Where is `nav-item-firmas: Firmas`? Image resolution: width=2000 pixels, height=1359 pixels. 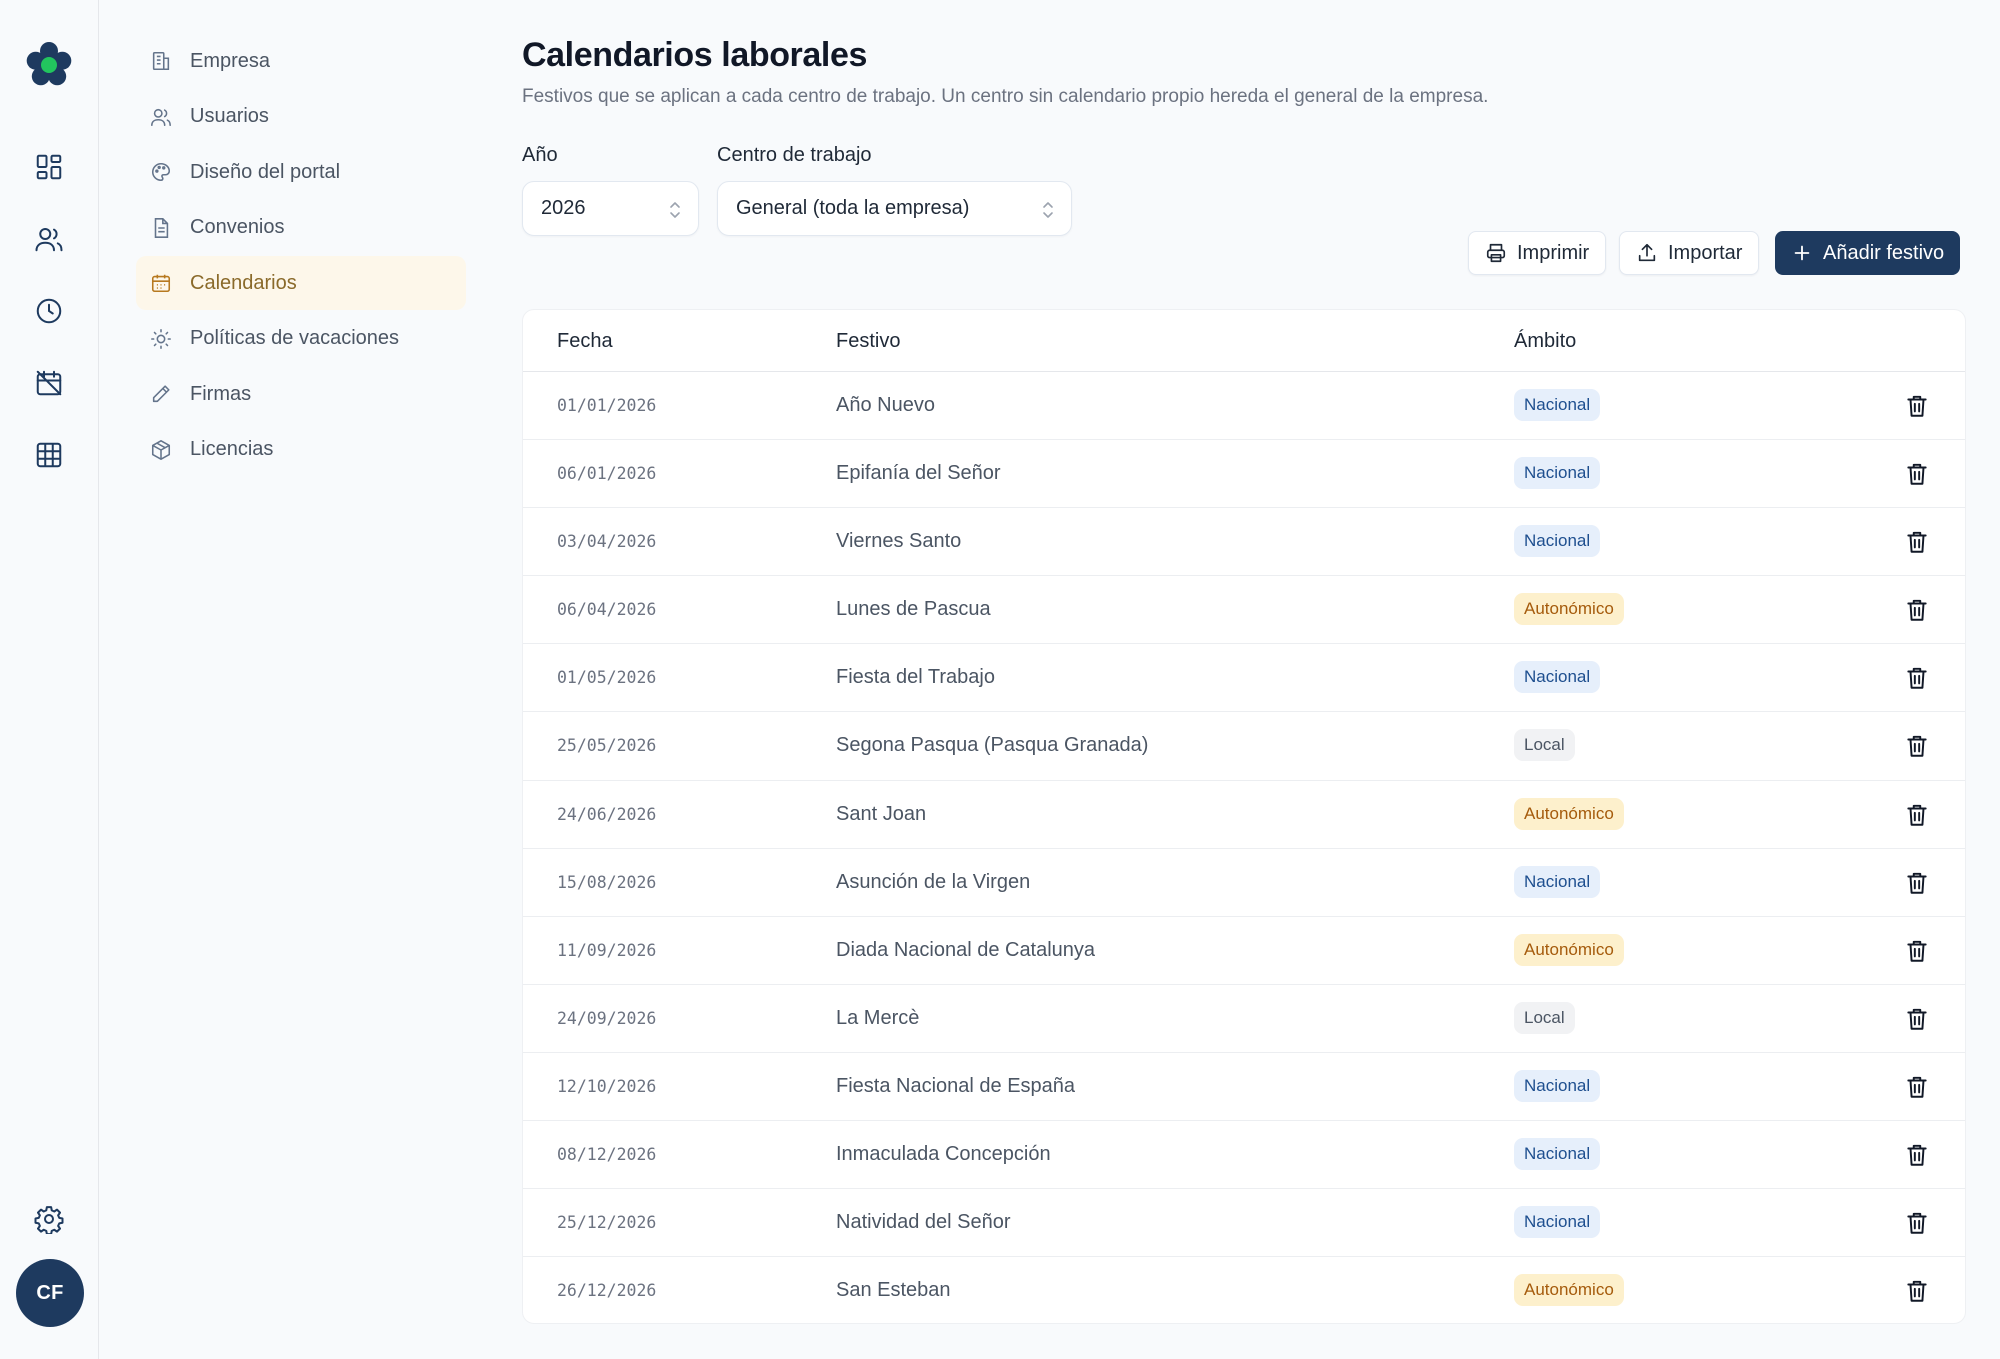 nav-item-firmas: Firmas is located at coordinates (301, 394).